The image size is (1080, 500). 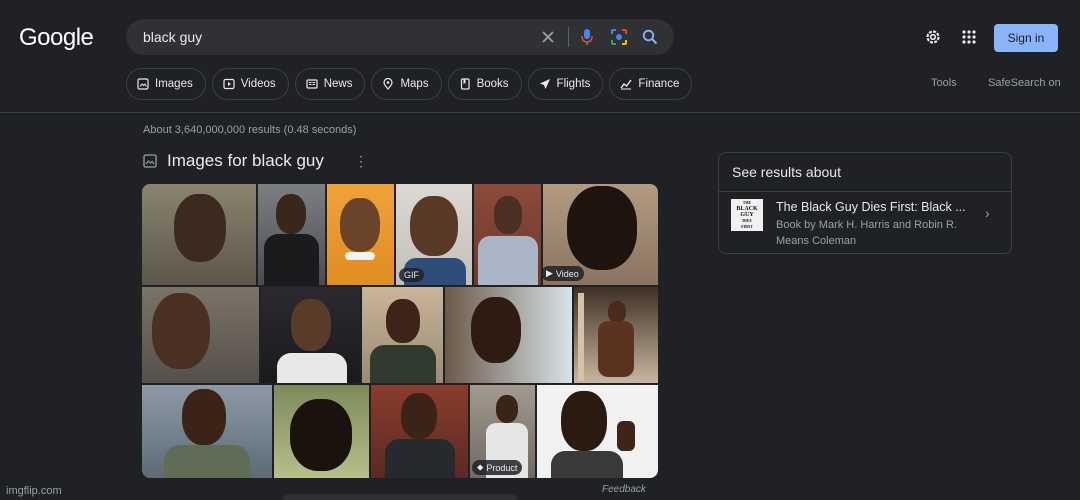 What do you see at coordinates (229, 84) in the screenshot?
I see `video-icon` at bounding box center [229, 84].